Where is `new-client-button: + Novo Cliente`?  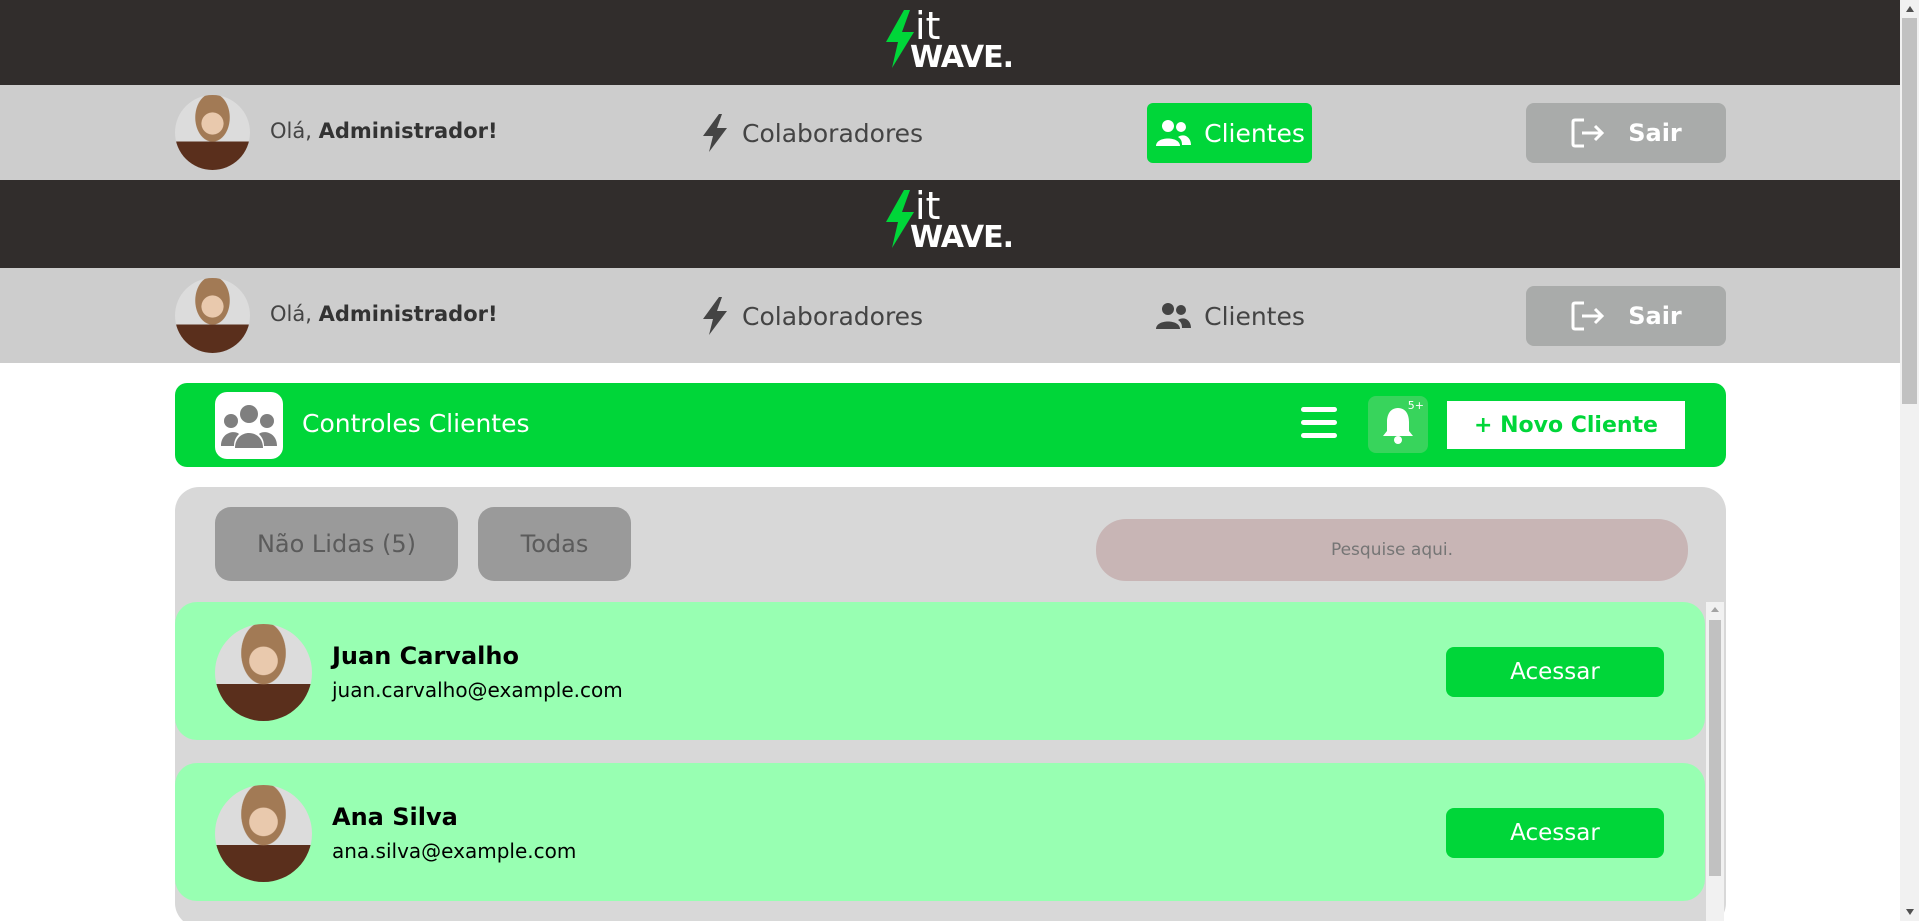
new-client-button: + Novo Cliente is located at coordinates (1566, 425).